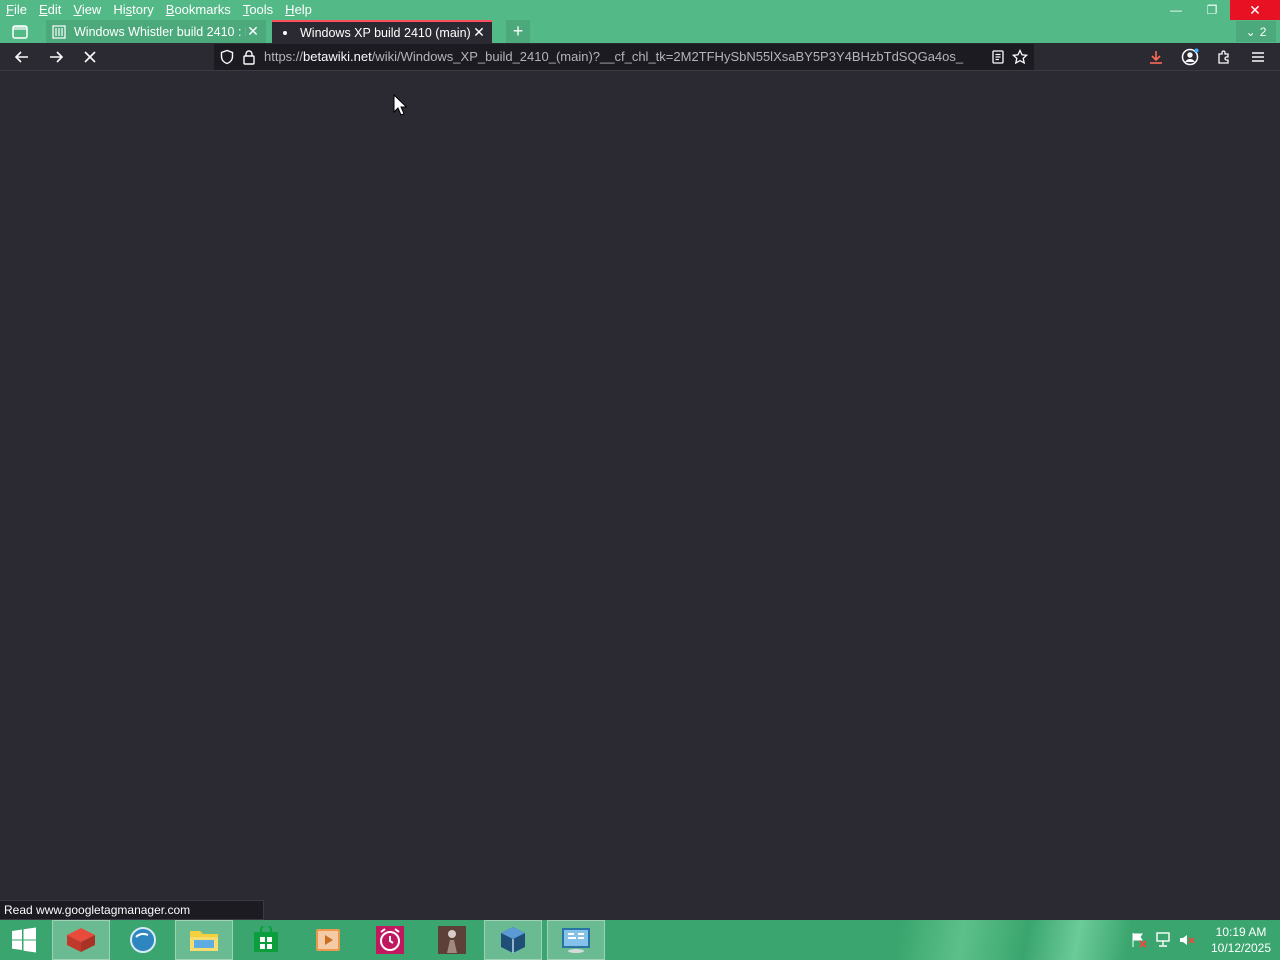 This screenshot has height=960, width=1280. Describe the element at coordinates (518, 31) in the screenshot. I see `new-tab-button: +` at that location.